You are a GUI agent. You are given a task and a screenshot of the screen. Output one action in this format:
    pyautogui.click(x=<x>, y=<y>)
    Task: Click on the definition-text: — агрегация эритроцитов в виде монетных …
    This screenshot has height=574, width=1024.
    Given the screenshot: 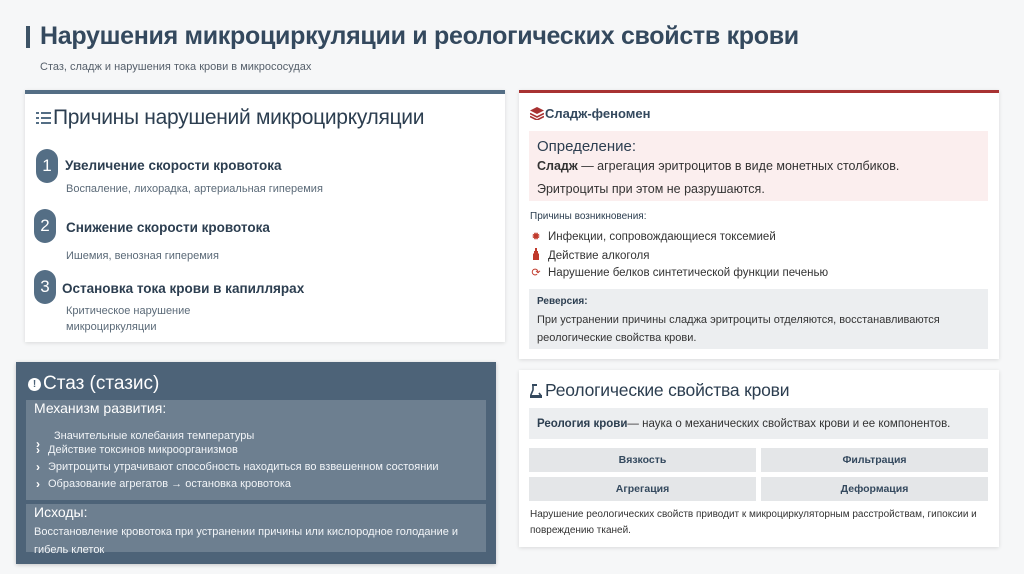 What is the action you would take?
    pyautogui.click(x=738, y=166)
    